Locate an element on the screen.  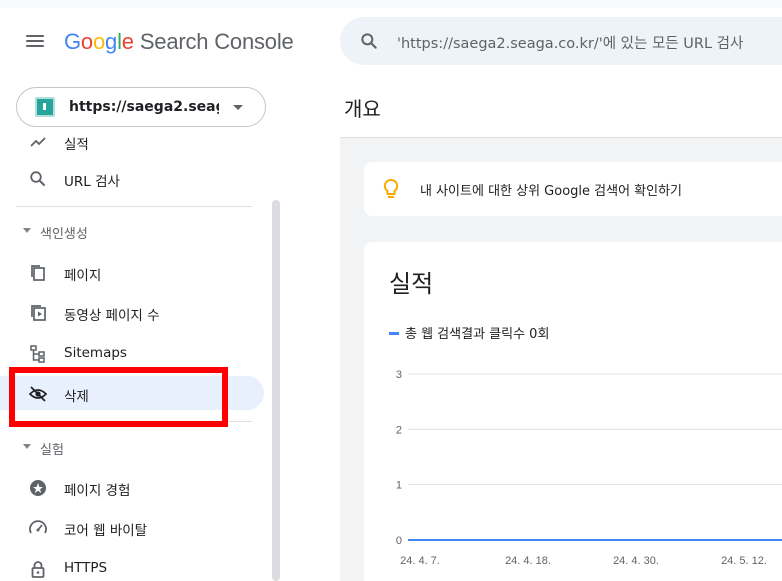
sidebar-item-video-pages: 동영상 페이지 수 is located at coordinates (132, 312).